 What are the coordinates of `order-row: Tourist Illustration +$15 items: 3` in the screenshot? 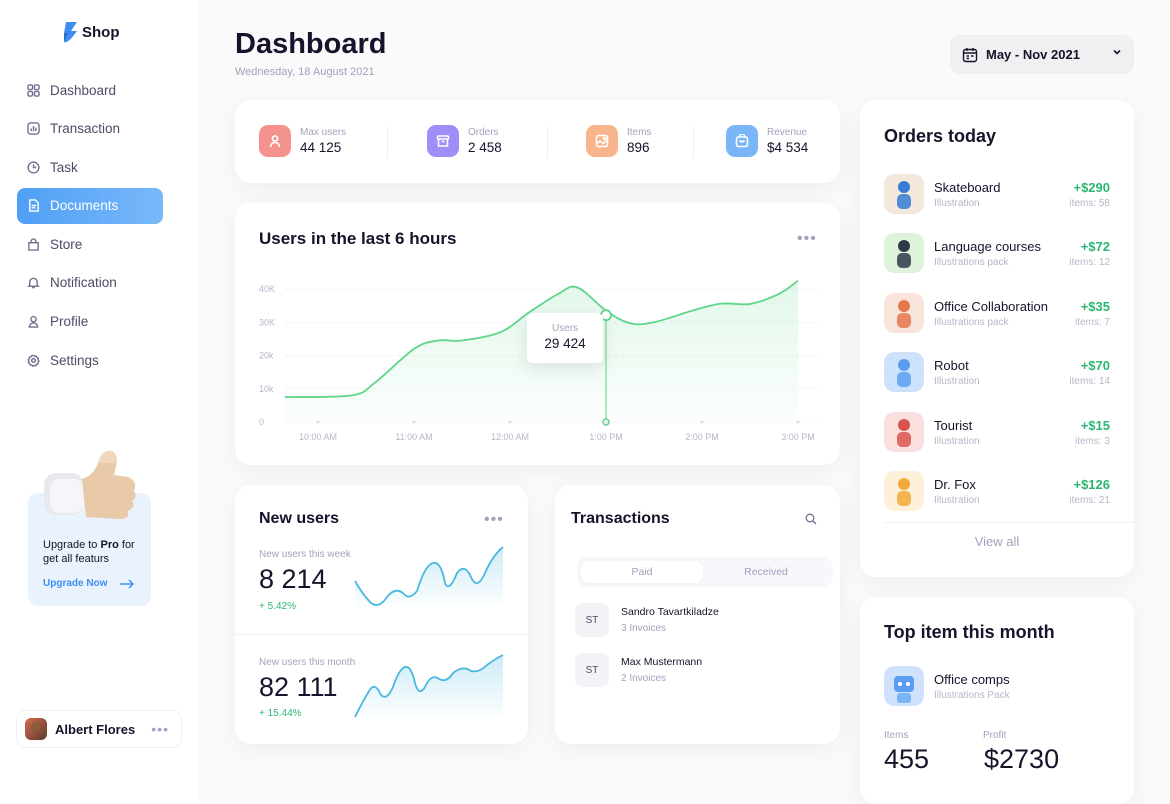 It's located at (997, 433).